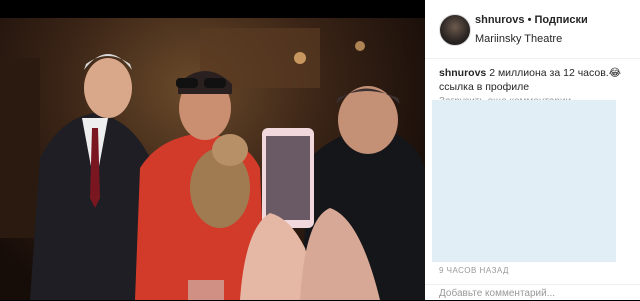  I want to click on location-link: Mariinsky Theatre, so click(518, 39).